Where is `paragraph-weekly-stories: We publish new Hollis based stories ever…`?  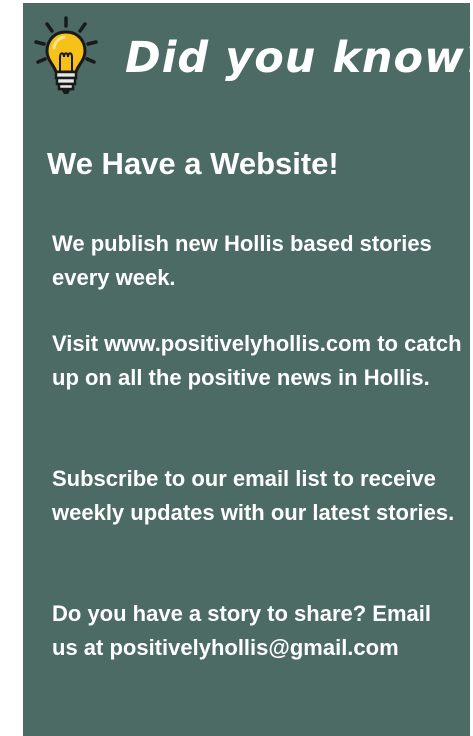
paragraph-weekly-stories: We publish new Hollis based stories ever… is located at coordinates (242, 260).